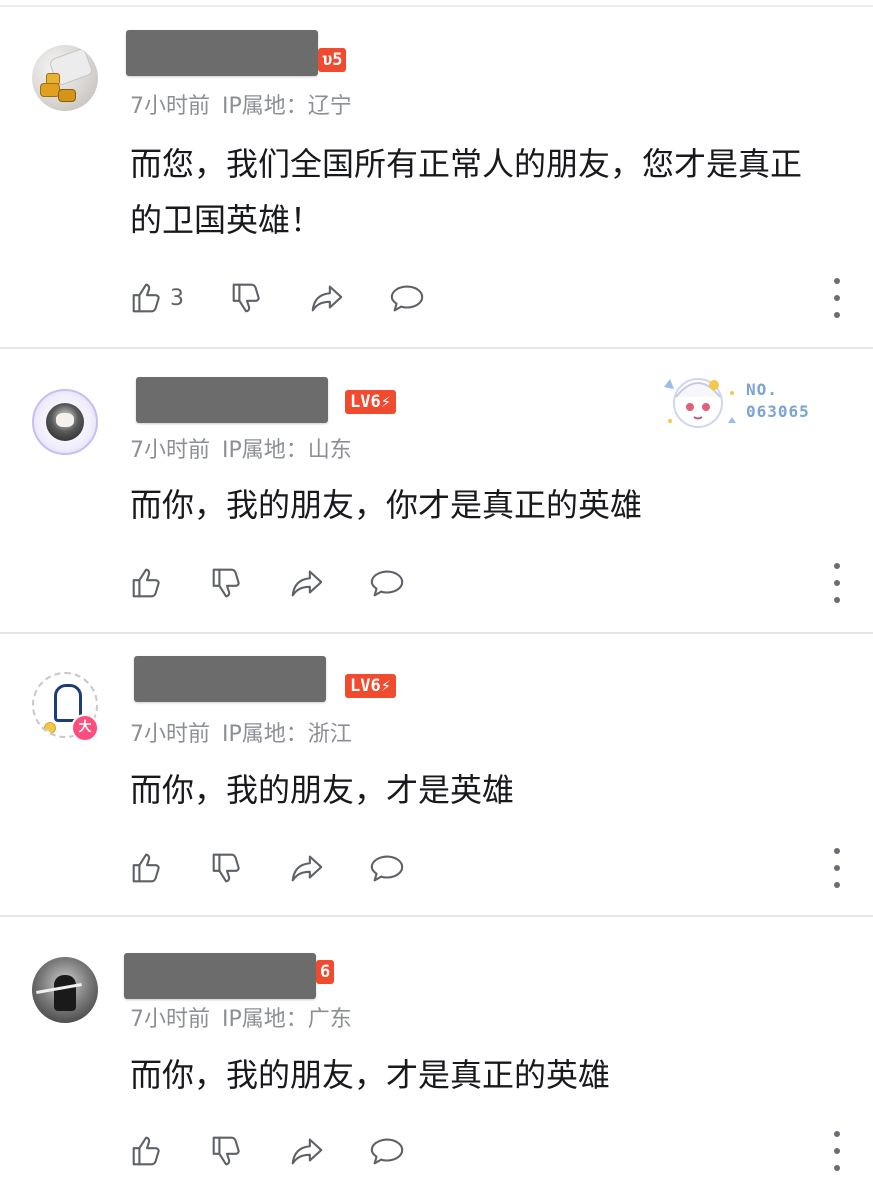 The image size is (873, 1200). I want to click on fan-card-badge: NO. 063065, so click(746, 402).